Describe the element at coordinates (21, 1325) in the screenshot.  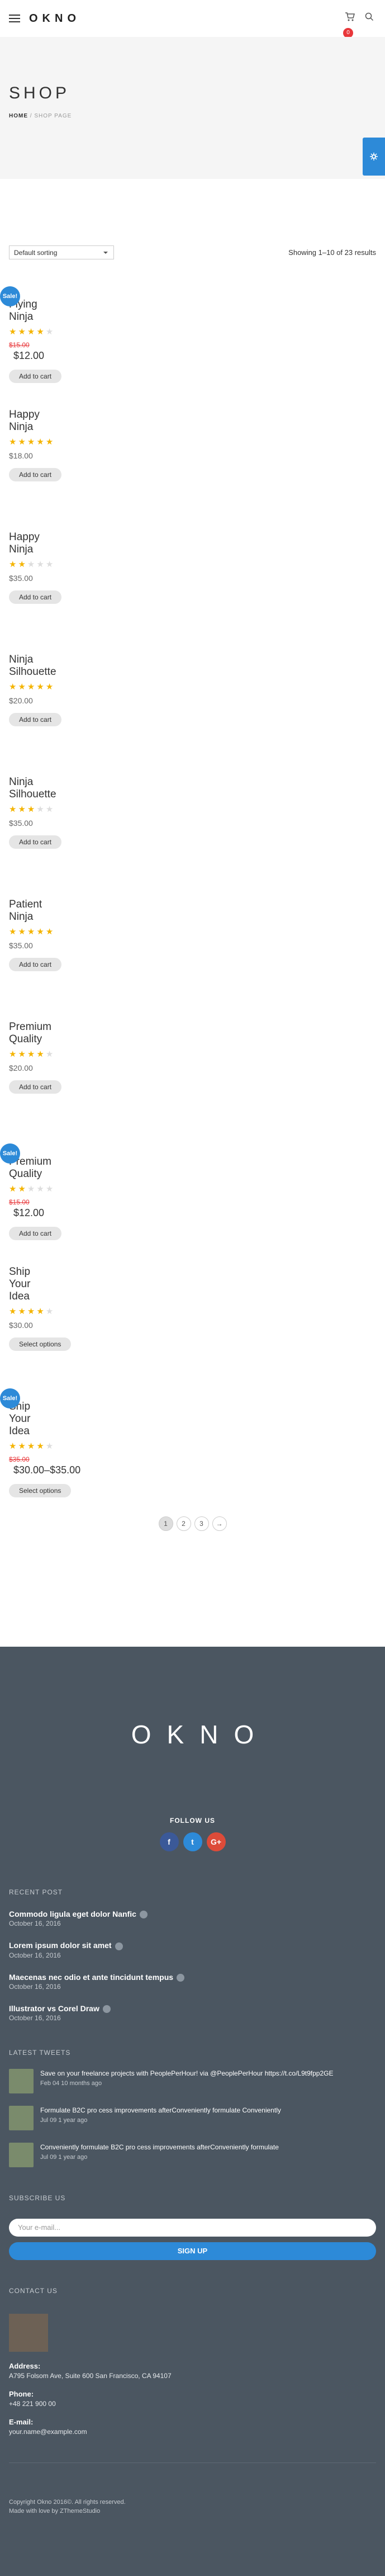
I see `product-price: $30.00` at that location.